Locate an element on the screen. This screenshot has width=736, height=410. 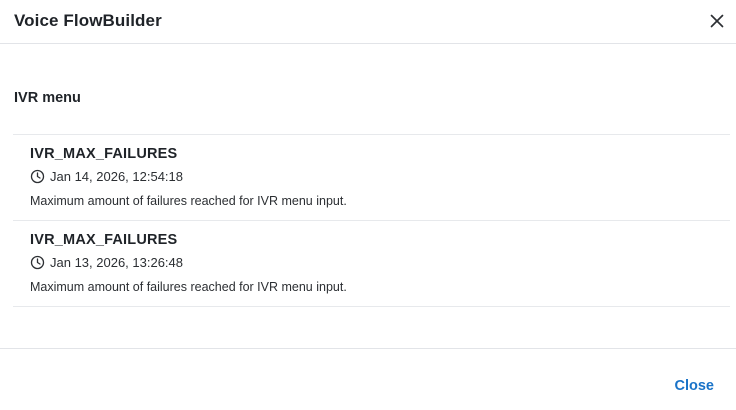
close-button: Close is located at coordinates (695, 386).